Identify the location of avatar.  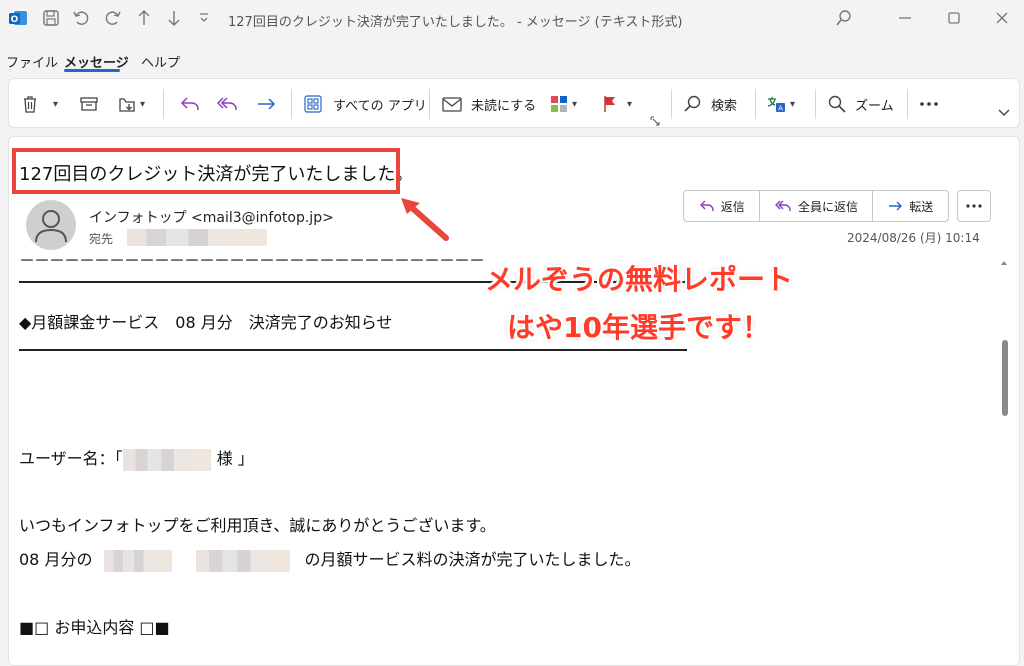
(51, 225).